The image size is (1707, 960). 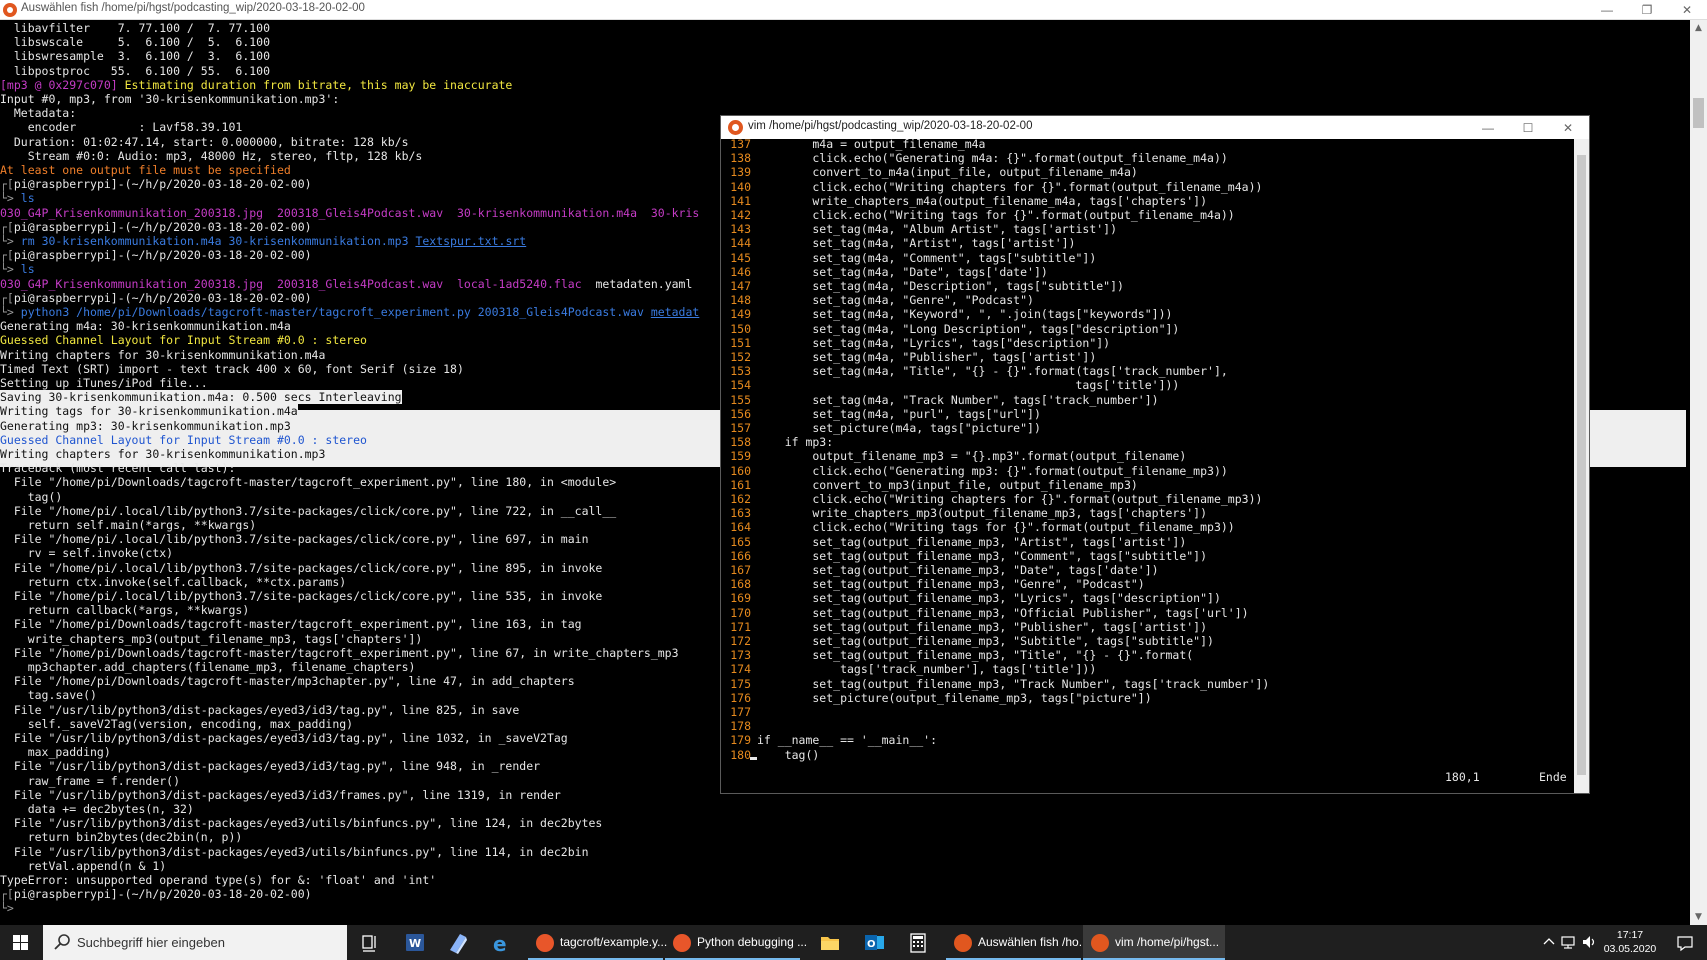 What do you see at coordinates (739, 726) in the screenshot?
I see `vim-code-line: 178` at bounding box center [739, 726].